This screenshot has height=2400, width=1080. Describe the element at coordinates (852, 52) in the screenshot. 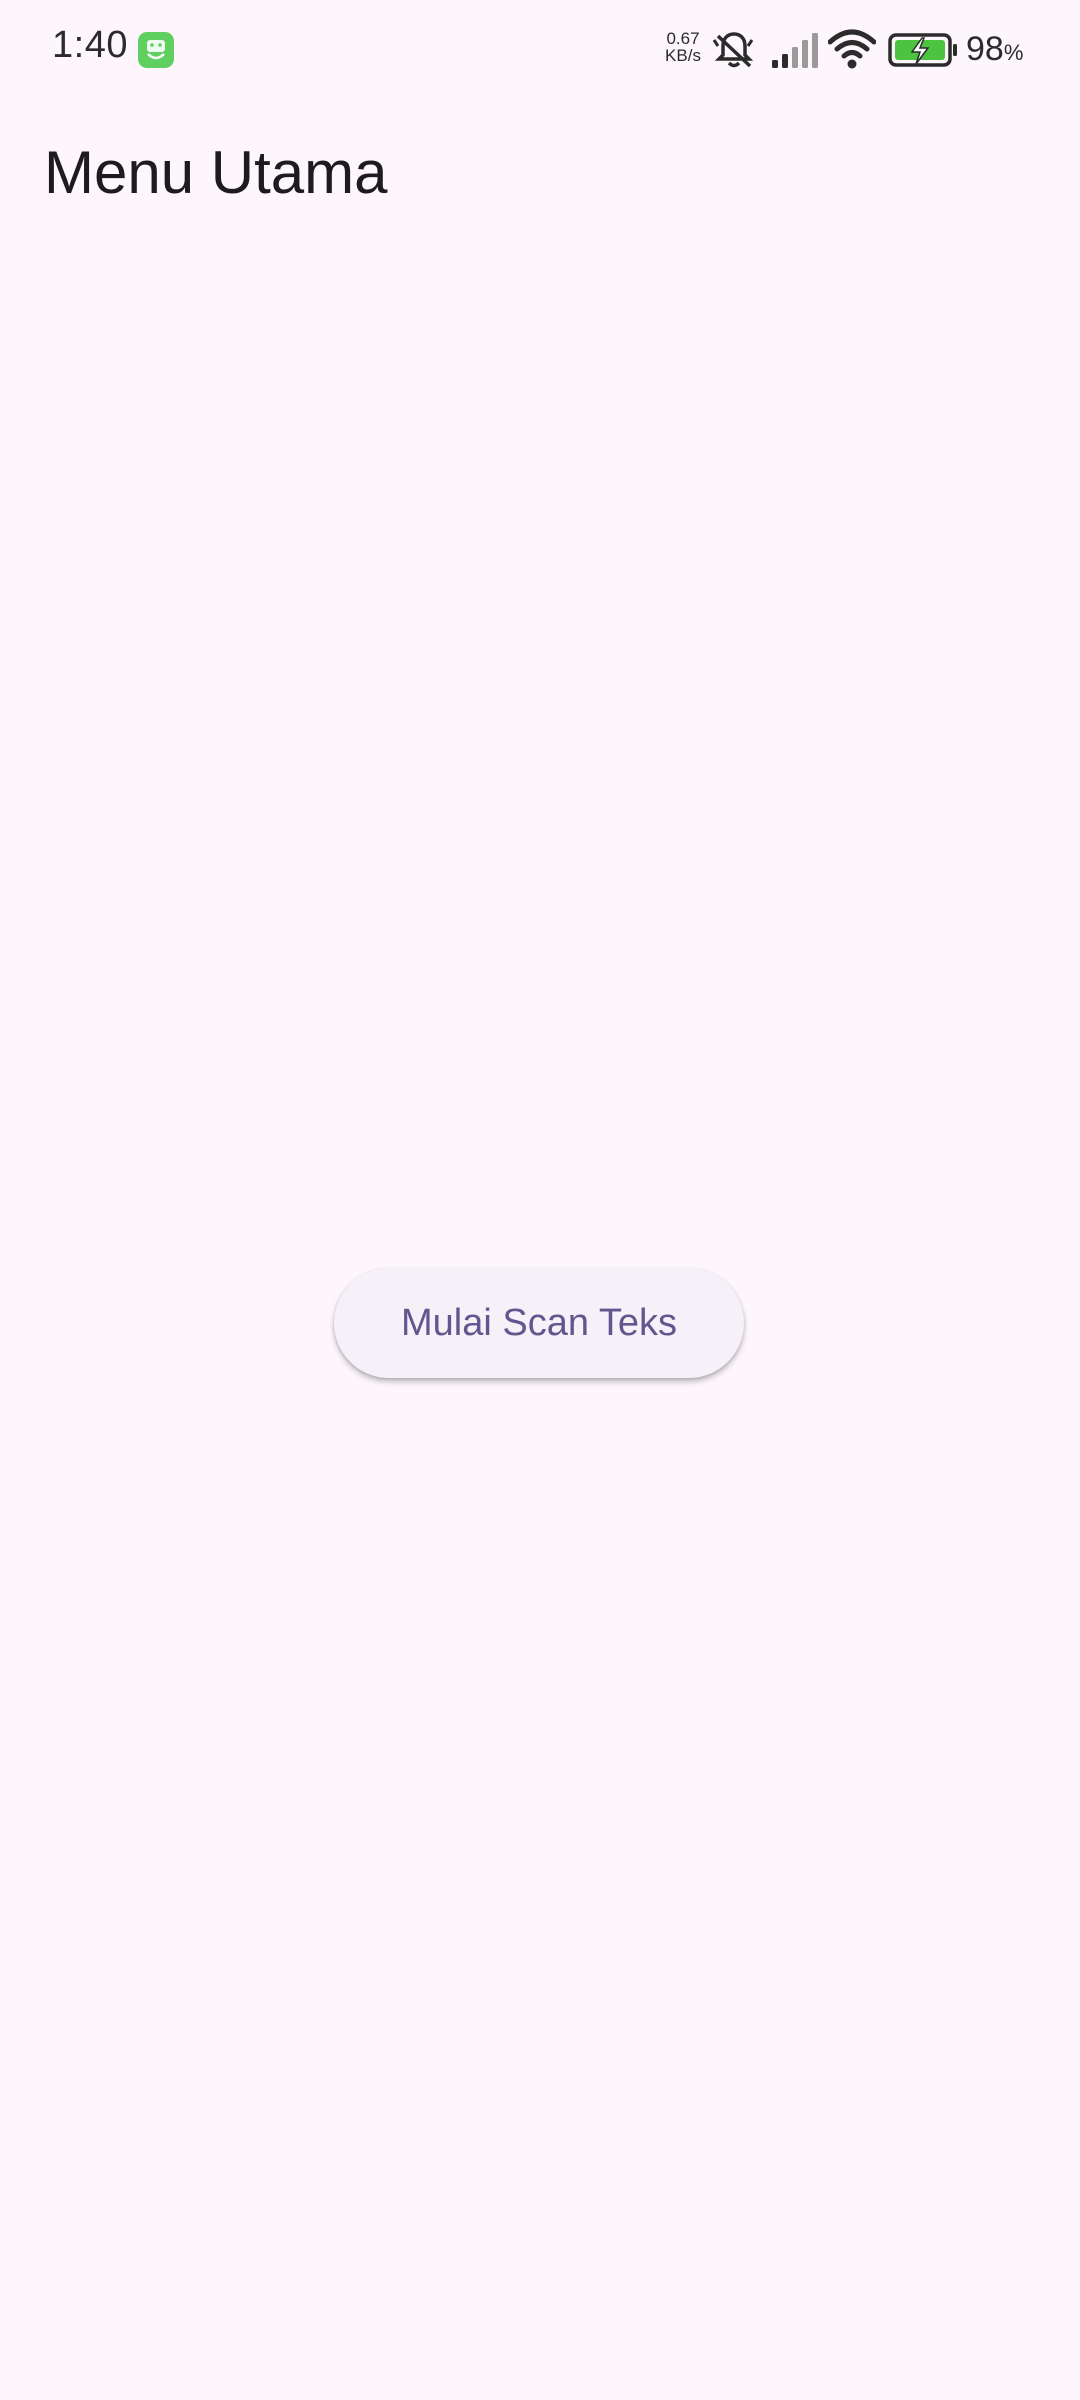

I see `wifi-icon` at that location.